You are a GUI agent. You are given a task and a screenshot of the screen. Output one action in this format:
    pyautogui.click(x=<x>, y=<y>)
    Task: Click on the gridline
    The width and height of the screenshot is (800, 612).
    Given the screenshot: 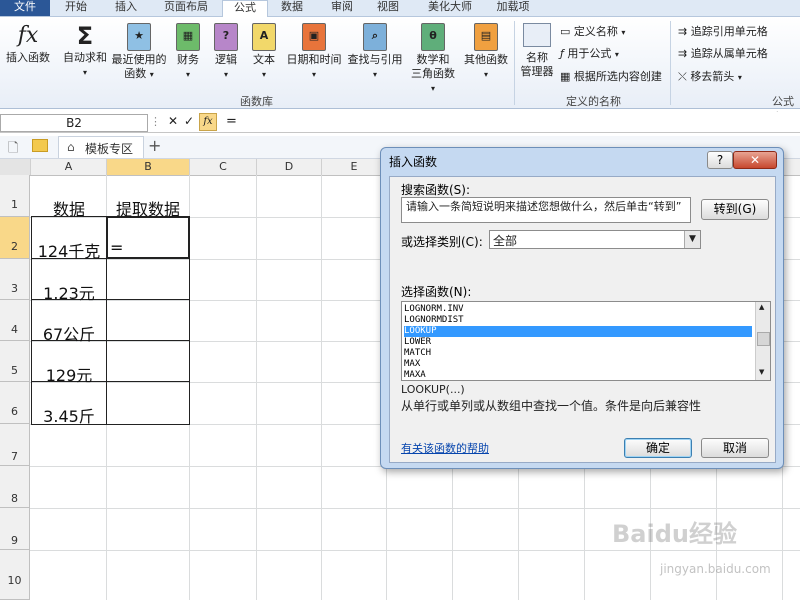 What is the action you would take?
    pyautogui.click(x=321, y=387)
    